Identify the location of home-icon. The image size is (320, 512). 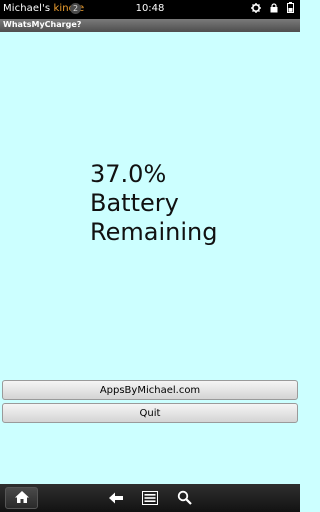
(22, 498).